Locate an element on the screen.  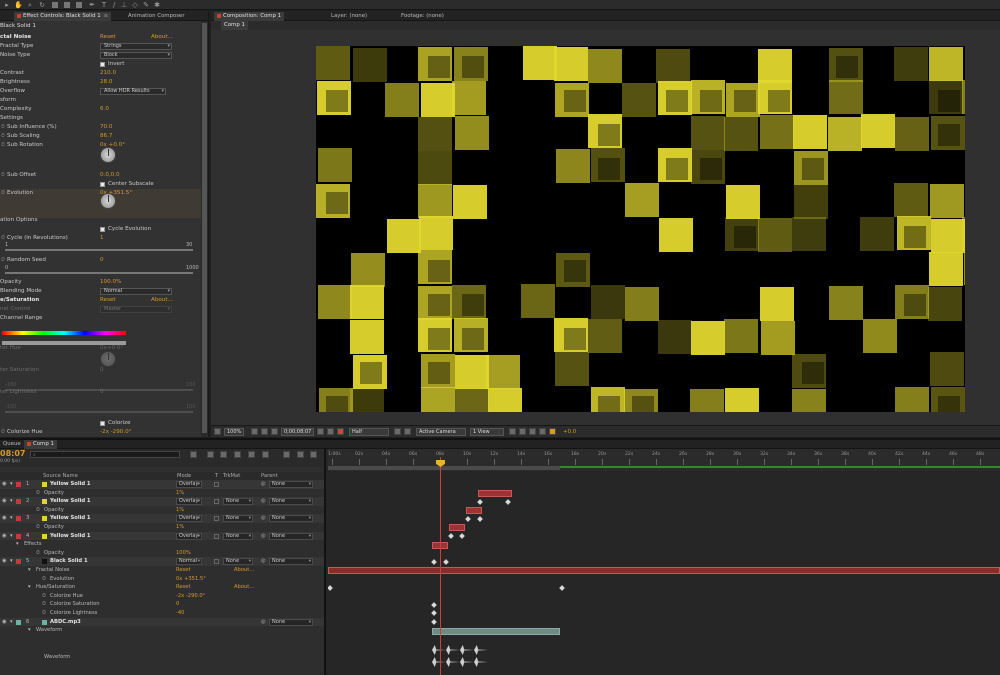
parent-pickwhip-icon: ◎ is located at coordinates (263, 484).